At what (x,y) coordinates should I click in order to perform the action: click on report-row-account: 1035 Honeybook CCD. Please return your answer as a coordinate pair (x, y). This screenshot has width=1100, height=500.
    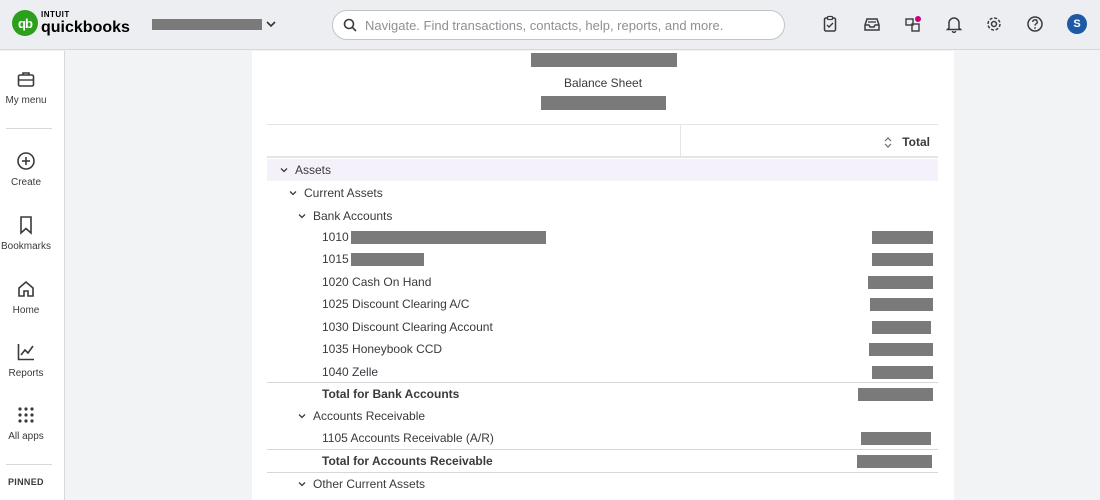
    Looking at the image, I should click on (602, 349).